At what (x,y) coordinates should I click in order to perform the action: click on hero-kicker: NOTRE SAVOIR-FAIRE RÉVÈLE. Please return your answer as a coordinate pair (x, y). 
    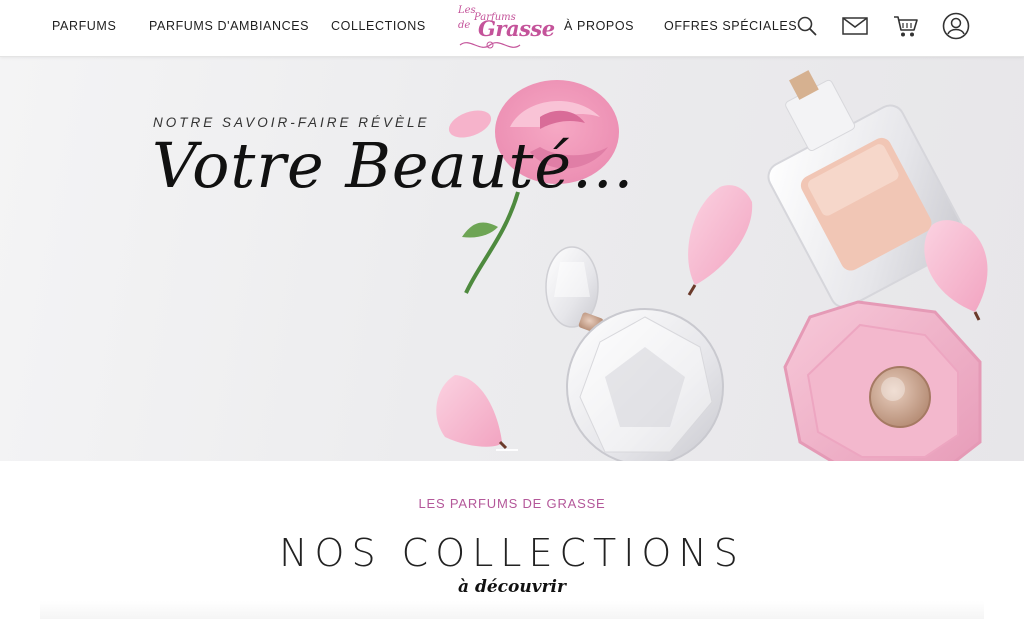
    Looking at the image, I should click on (291, 122).